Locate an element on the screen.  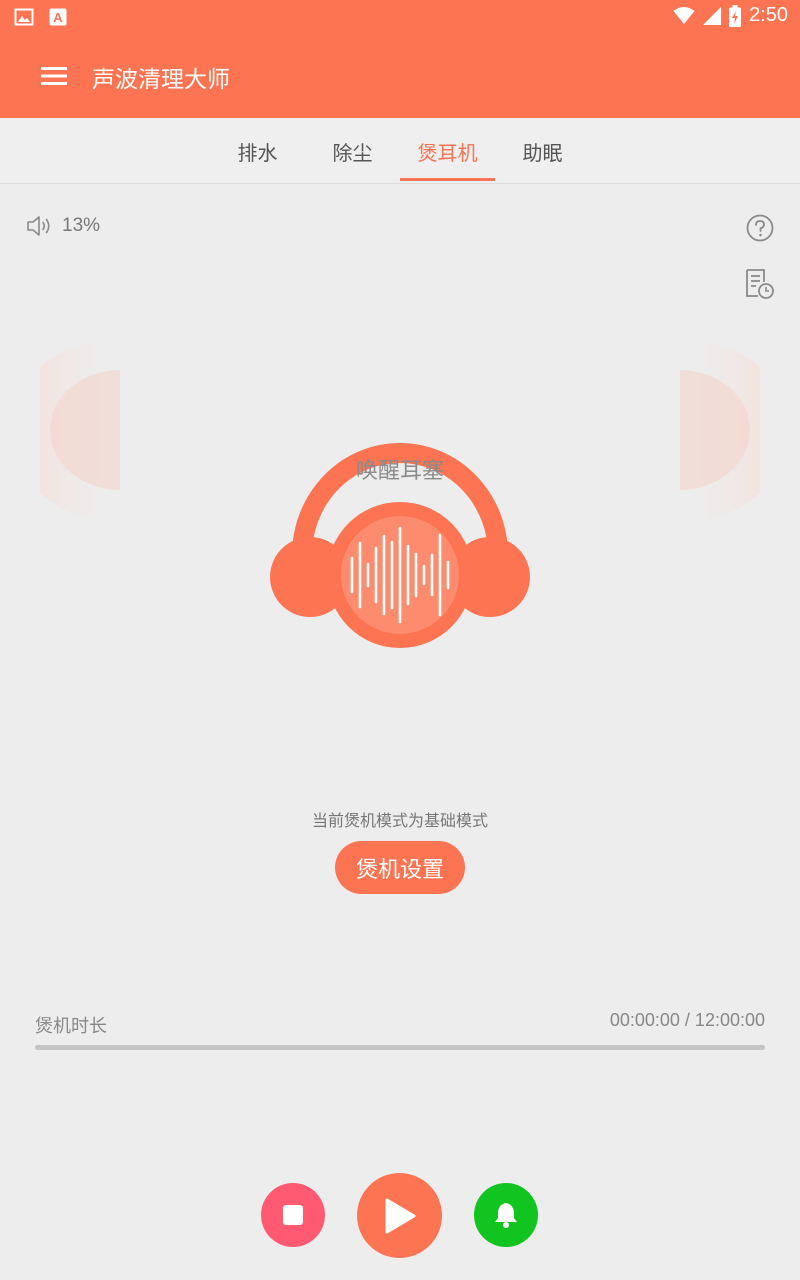
hamburger-menu-icon is located at coordinates (54, 76).